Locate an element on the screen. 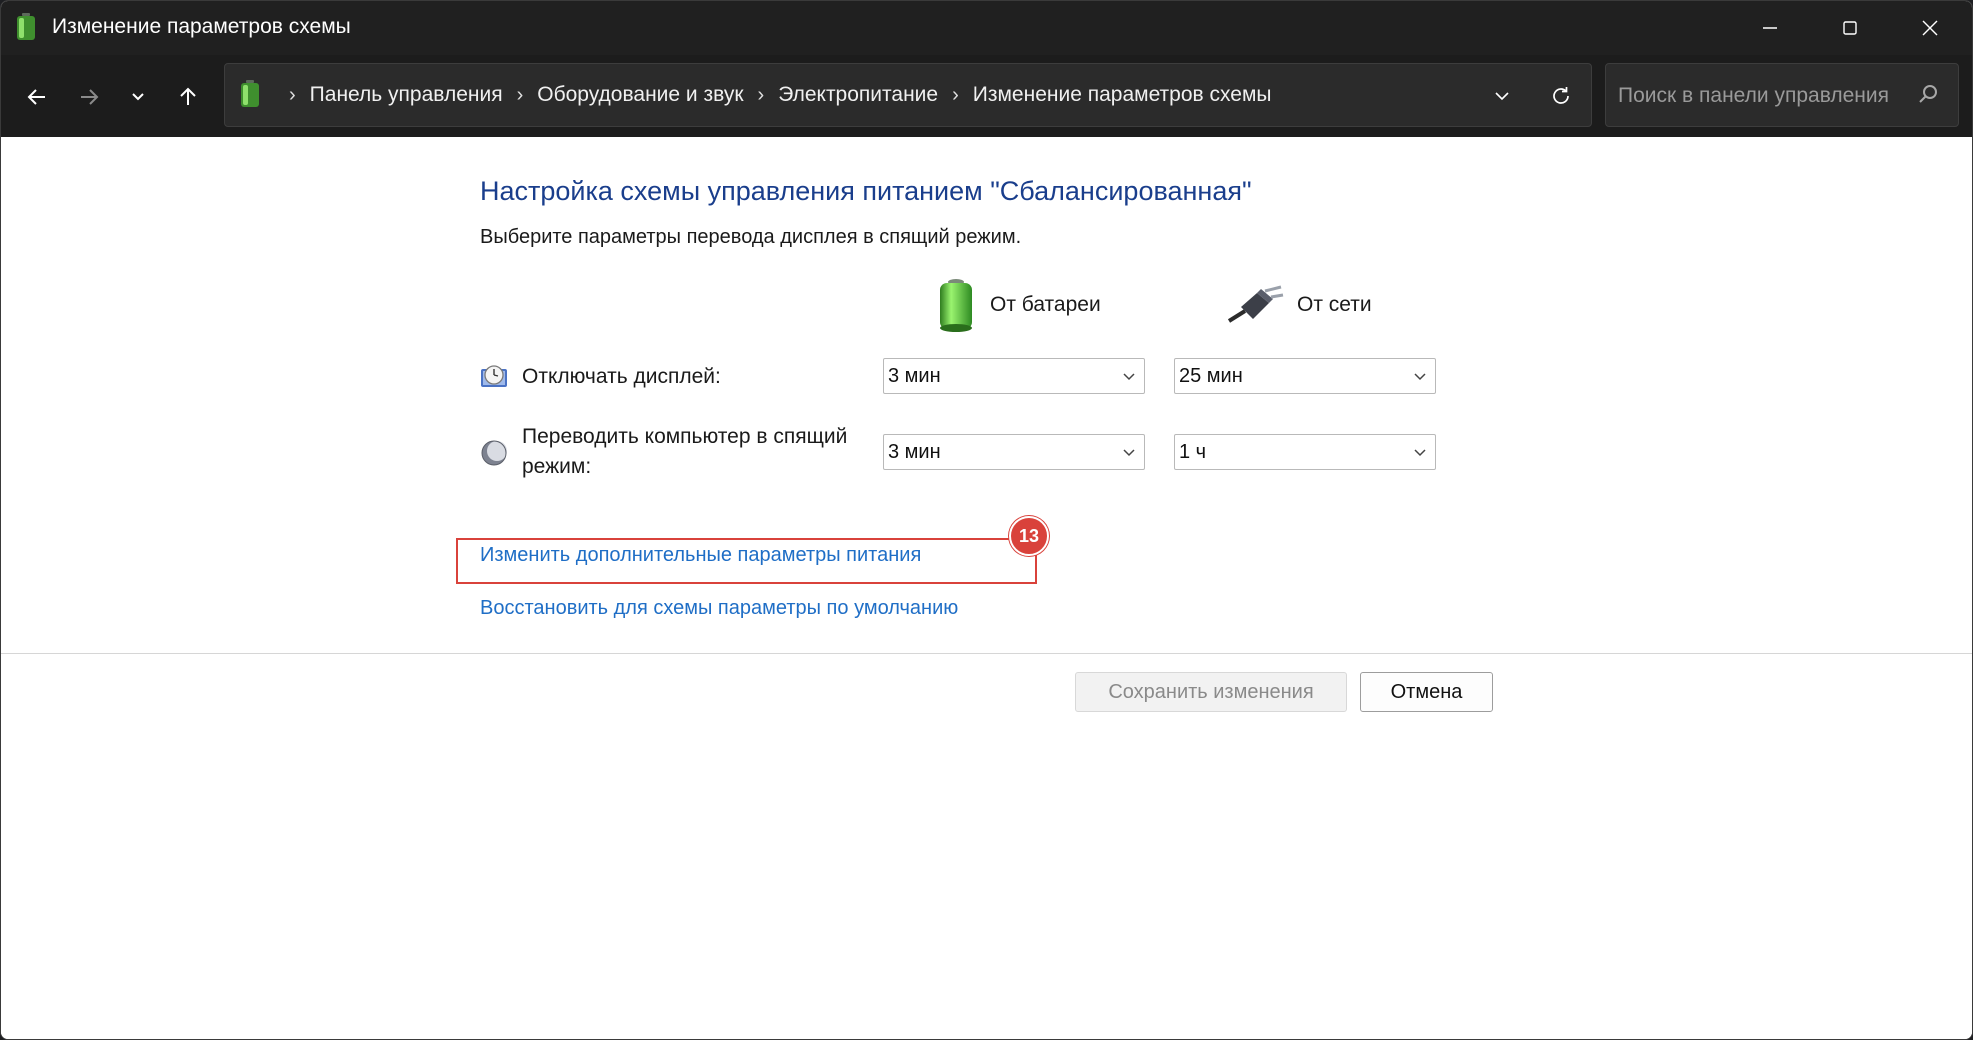 This screenshot has width=1973, height=1040. minimize-button is located at coordinates (1770, 28).